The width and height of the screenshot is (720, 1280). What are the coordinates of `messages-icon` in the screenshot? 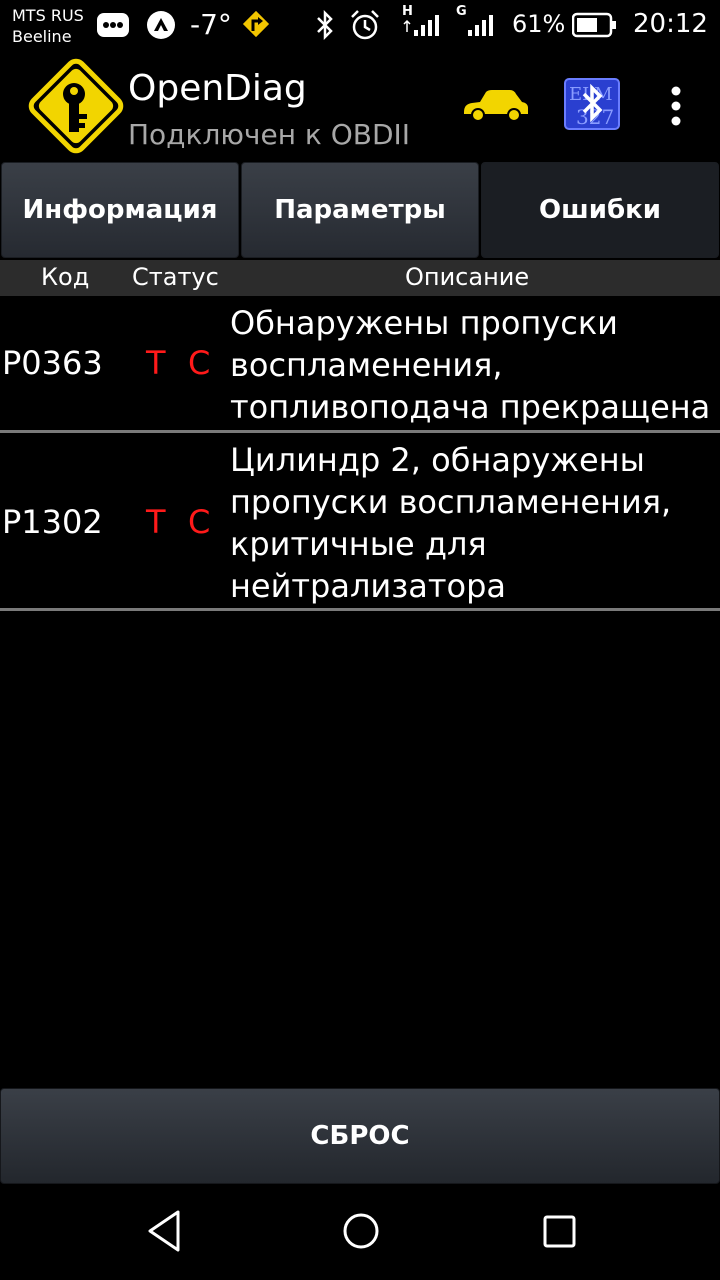 It's located at (113, 25).